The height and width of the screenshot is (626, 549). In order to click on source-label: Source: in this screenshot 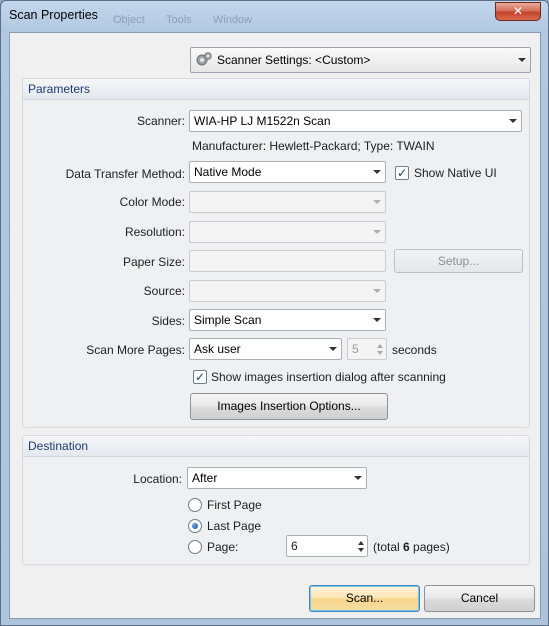, I will do `click(164, 291)`.